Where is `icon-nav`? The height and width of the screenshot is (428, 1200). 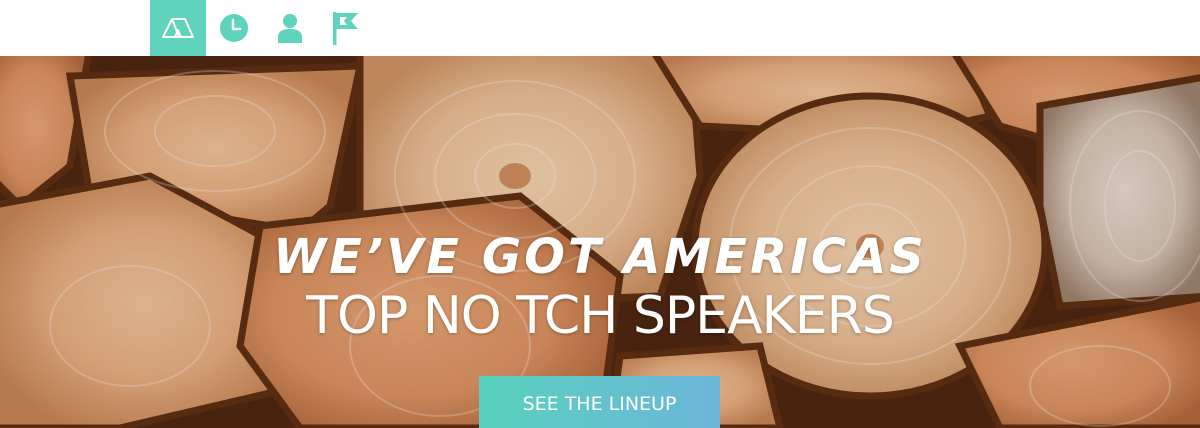 icon-nav is located at coordinates (262, 28).